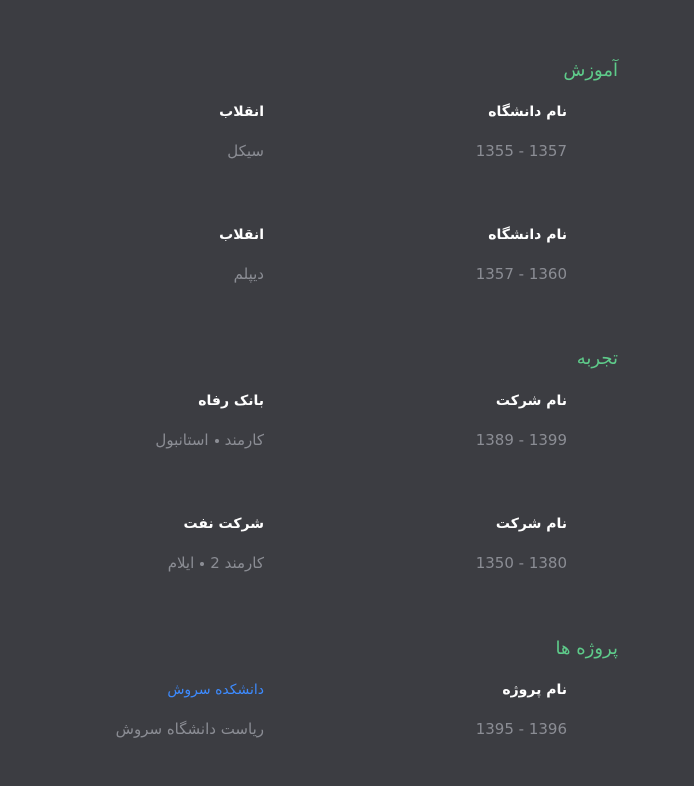  I want to click on role-location: کارمند 2 ایلام, so click(216, 563).